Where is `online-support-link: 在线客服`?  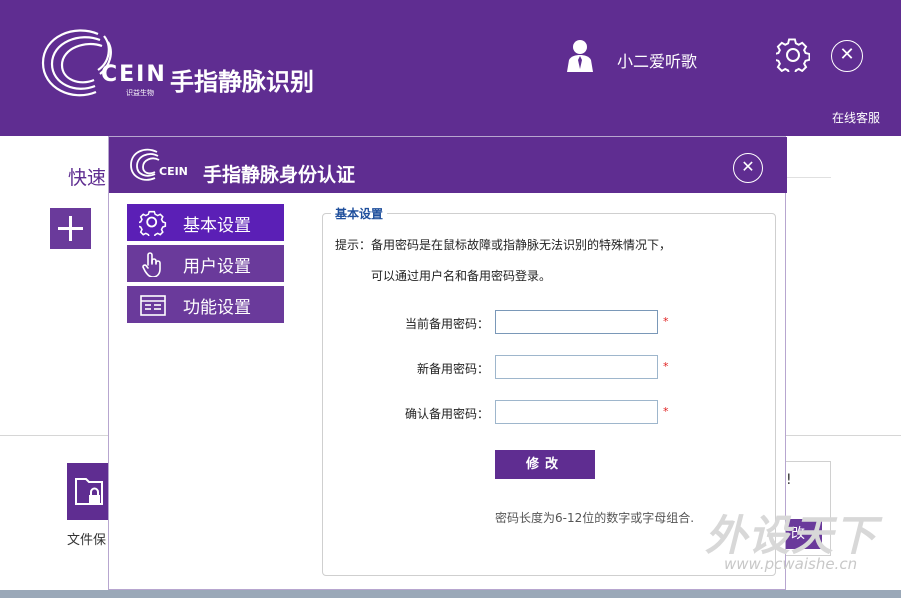
online-support-link: 在线客服 is located at coordinates (856, 117).